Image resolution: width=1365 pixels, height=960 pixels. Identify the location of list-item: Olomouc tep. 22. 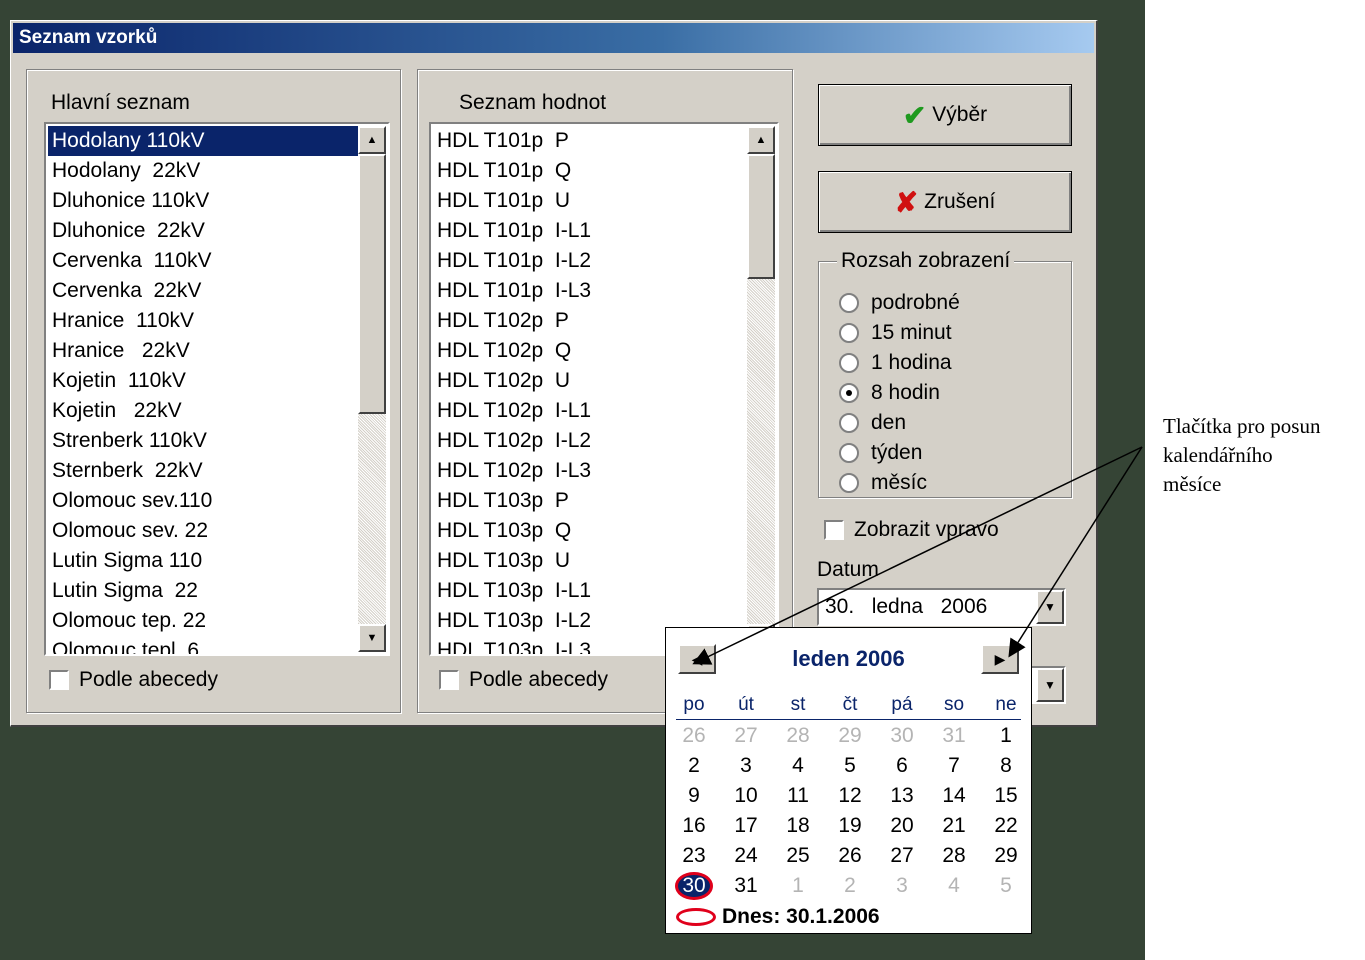
(203, 621).